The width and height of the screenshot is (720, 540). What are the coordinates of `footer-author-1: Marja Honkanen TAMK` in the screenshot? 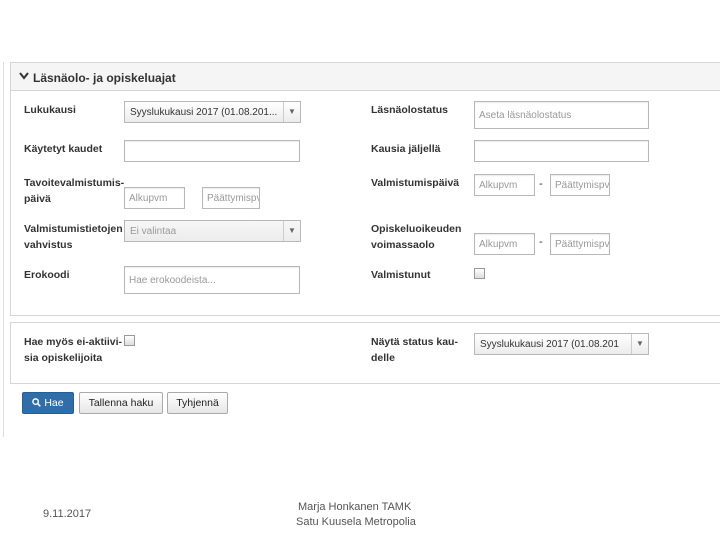 It's located at (355, 507).